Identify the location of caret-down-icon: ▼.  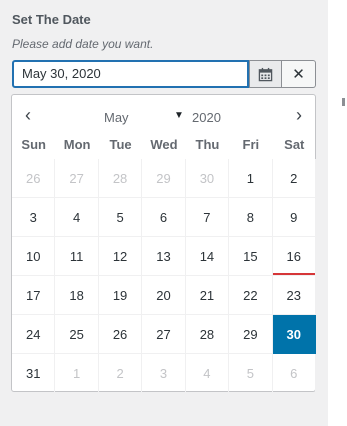
(179, 115).